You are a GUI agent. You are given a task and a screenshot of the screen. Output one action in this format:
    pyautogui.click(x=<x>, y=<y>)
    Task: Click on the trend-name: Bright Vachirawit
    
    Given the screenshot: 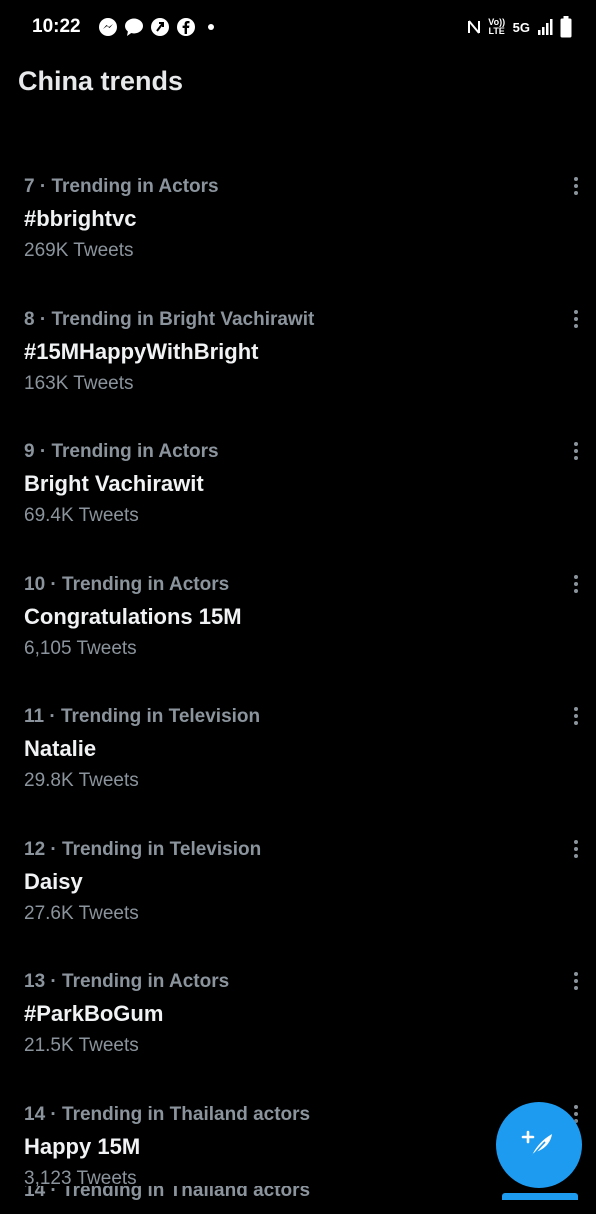 What is the action you would take?
    pyautogui.click(x=114, y=483)
    